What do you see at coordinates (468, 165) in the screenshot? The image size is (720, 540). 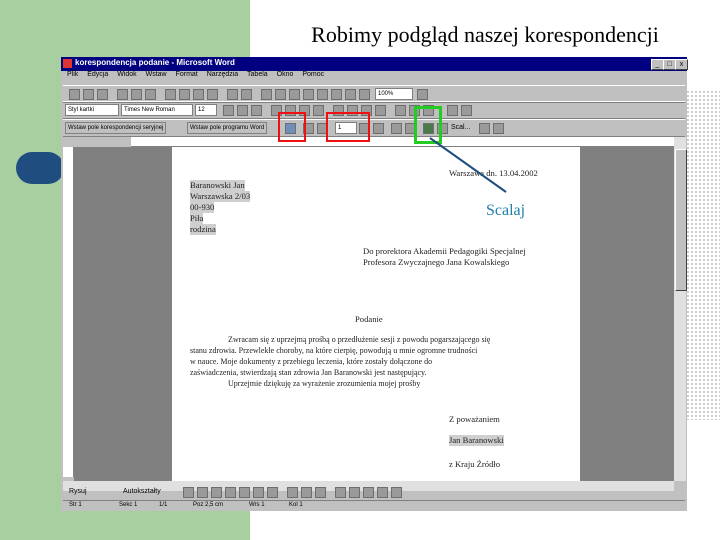 I see `callout-arrow` at bounding box center [468, 165].